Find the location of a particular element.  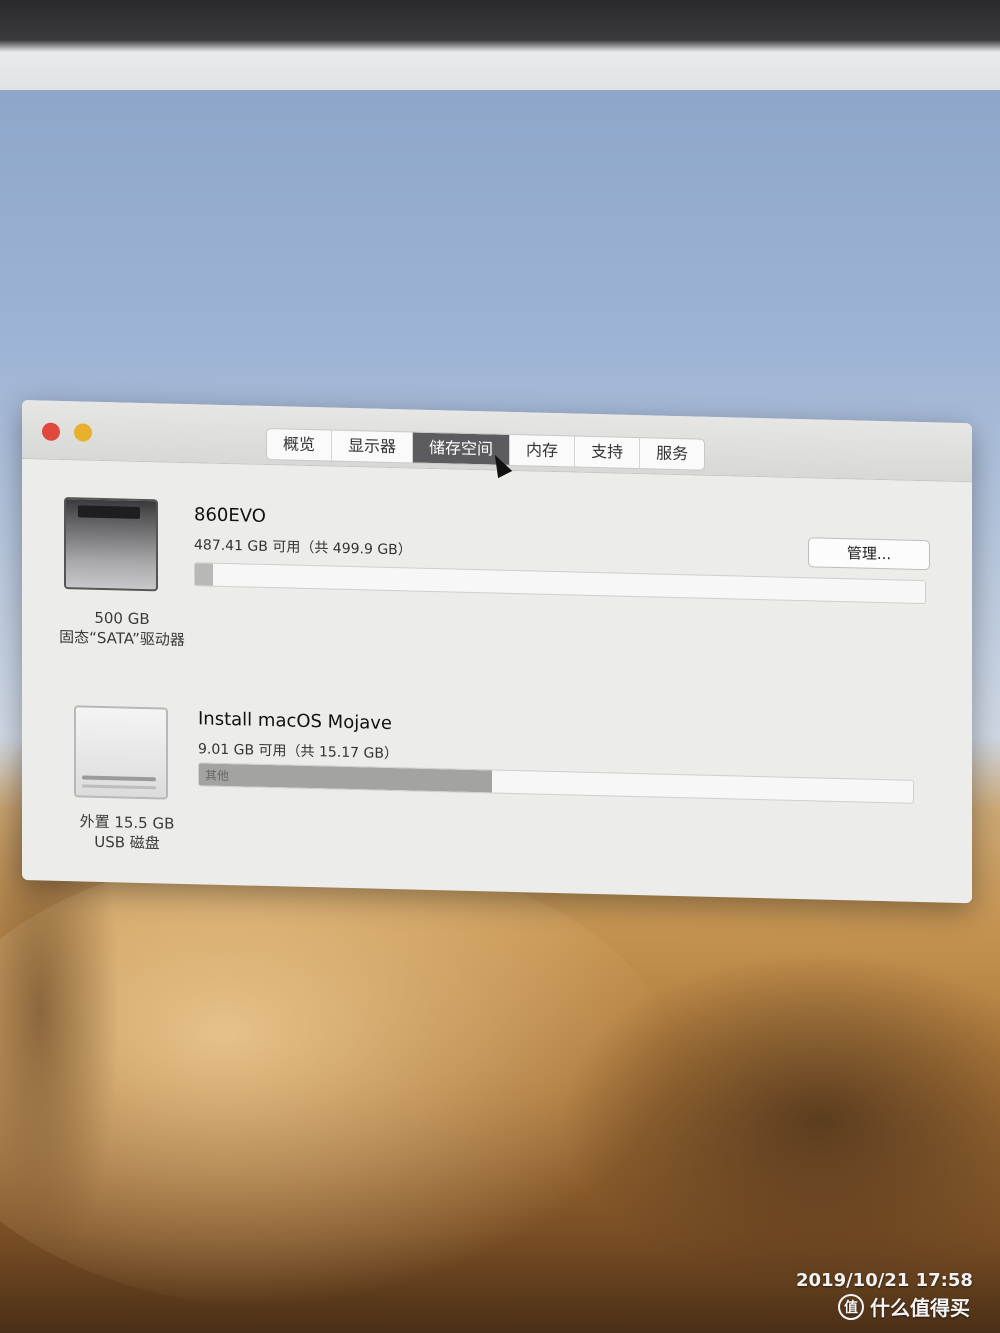

minimize-button is located at coordinates (83, 432).